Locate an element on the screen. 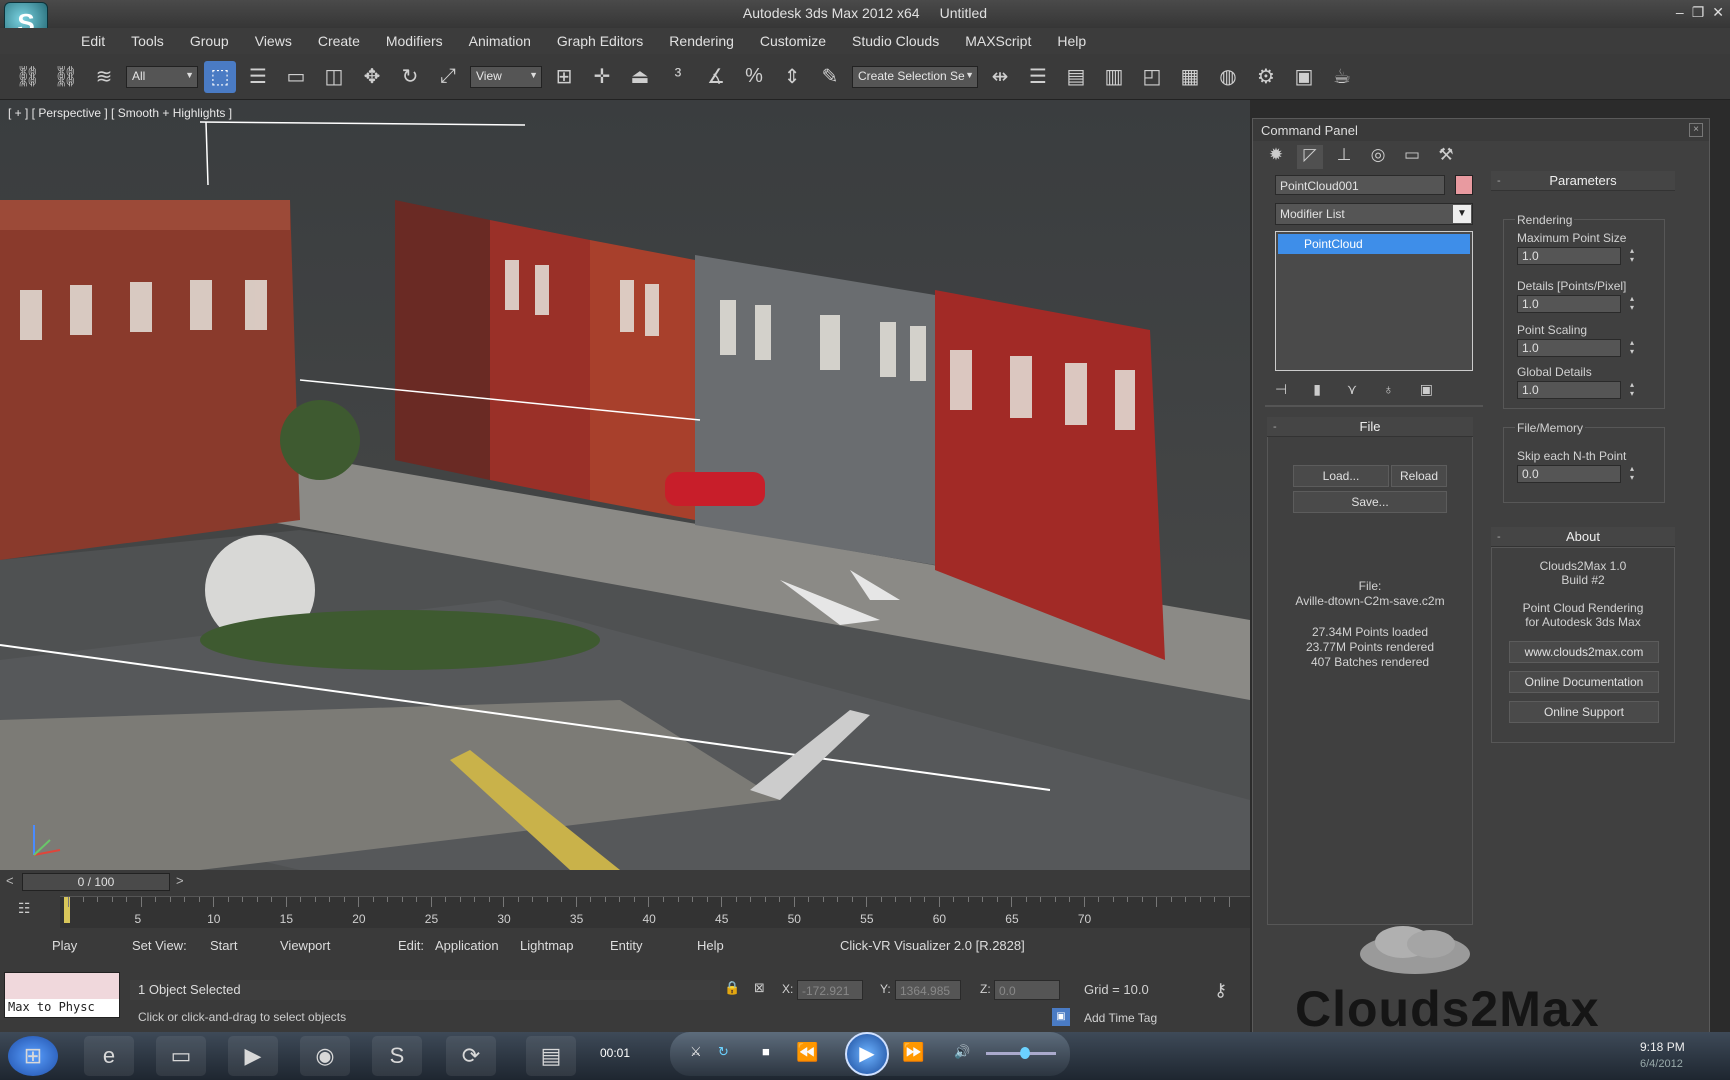 This screenshot has height=1080, width=1730. online-documentation-button: Online Documentation is located at coordinates (1584, 682).